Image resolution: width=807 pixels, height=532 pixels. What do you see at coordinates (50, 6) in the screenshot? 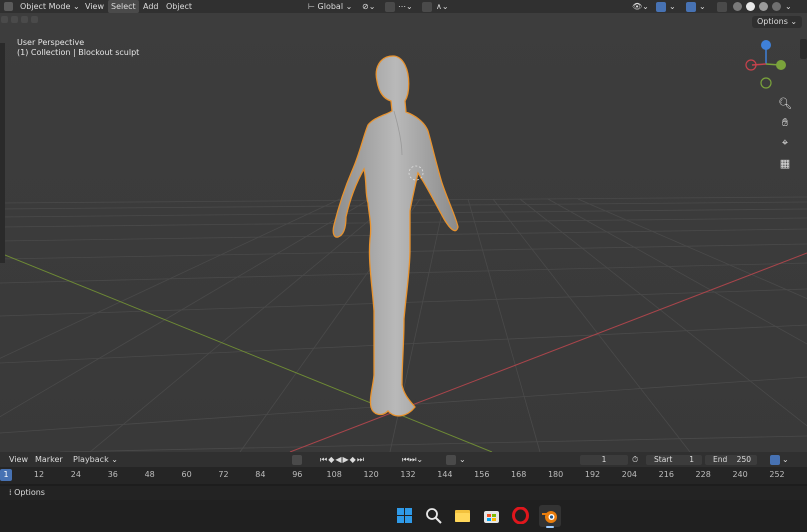
I see `mode-select: Object Mode ⌄` at bounding box center [50, 6].